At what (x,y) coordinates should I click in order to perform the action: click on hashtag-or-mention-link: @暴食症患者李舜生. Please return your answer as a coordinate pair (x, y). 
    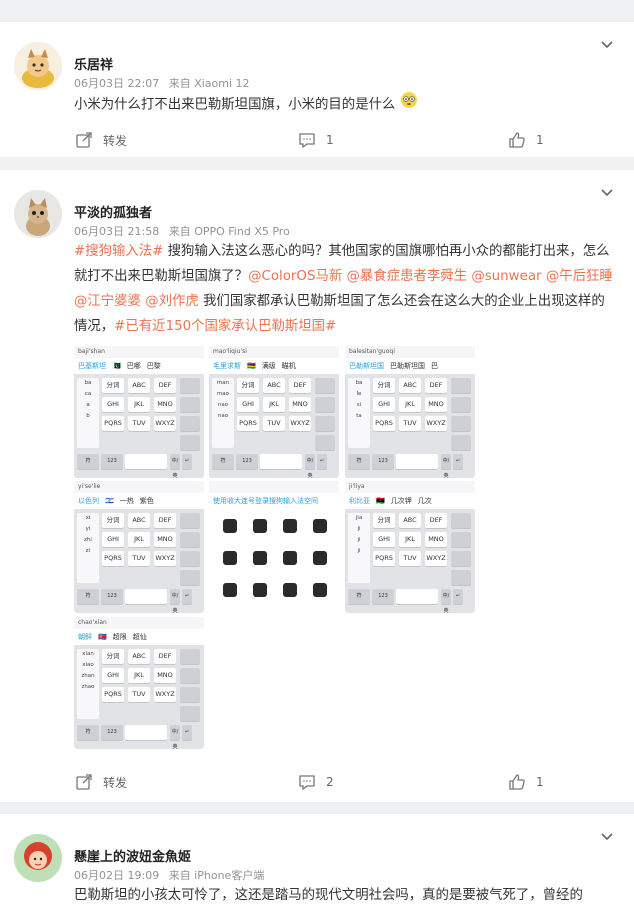
    Looking at the image, I should click on (407, 276).